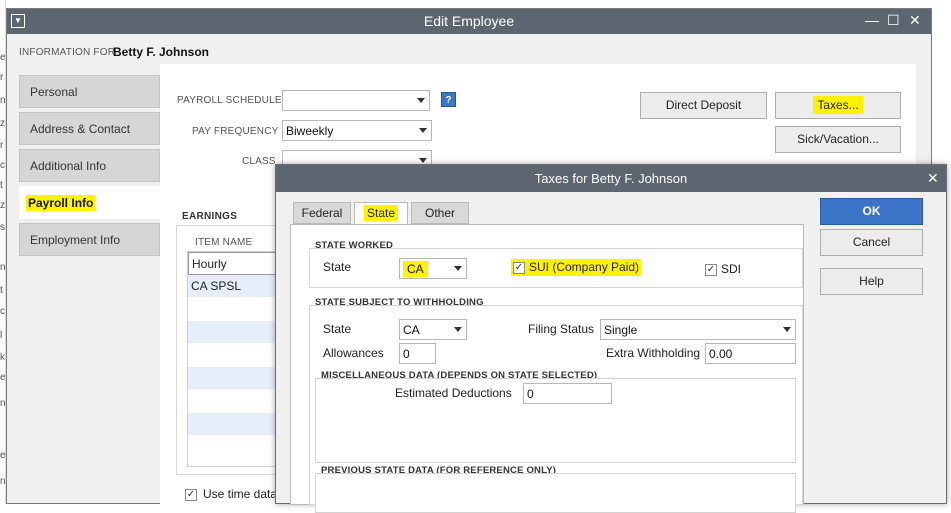 The width and height of the screenshot is (951, 513). What do you see at coordinates (161, 52) in the screenshot?
I see `employee-name: Betty F. Johnson` at bounding box center [161, 52].